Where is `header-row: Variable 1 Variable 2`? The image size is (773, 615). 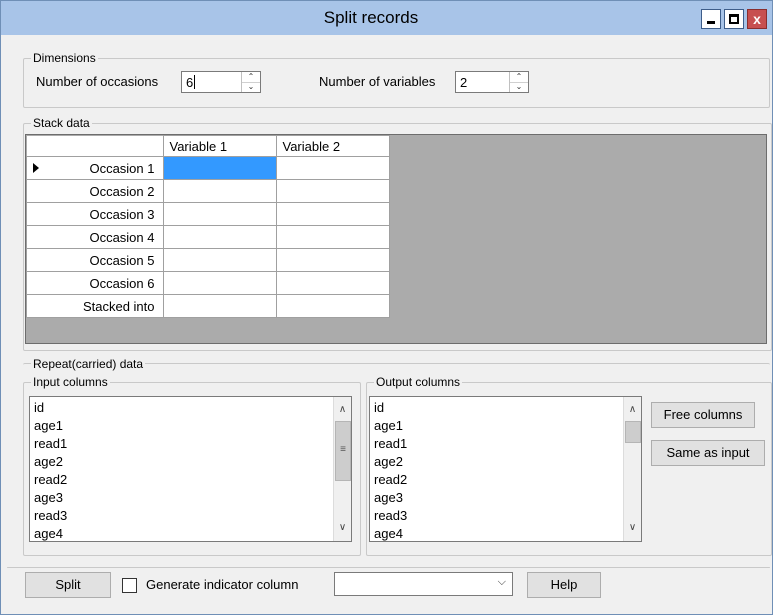 header-row: Variable 1 Variable 2 is located at coordinates (208, 146).